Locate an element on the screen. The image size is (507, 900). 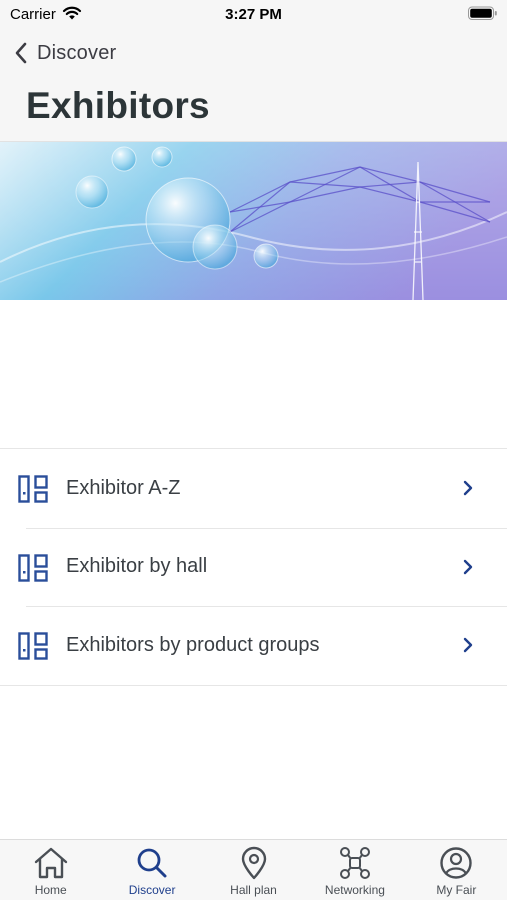
navigation-header: Discover Exhibitors is located at coordinates (253, 86).